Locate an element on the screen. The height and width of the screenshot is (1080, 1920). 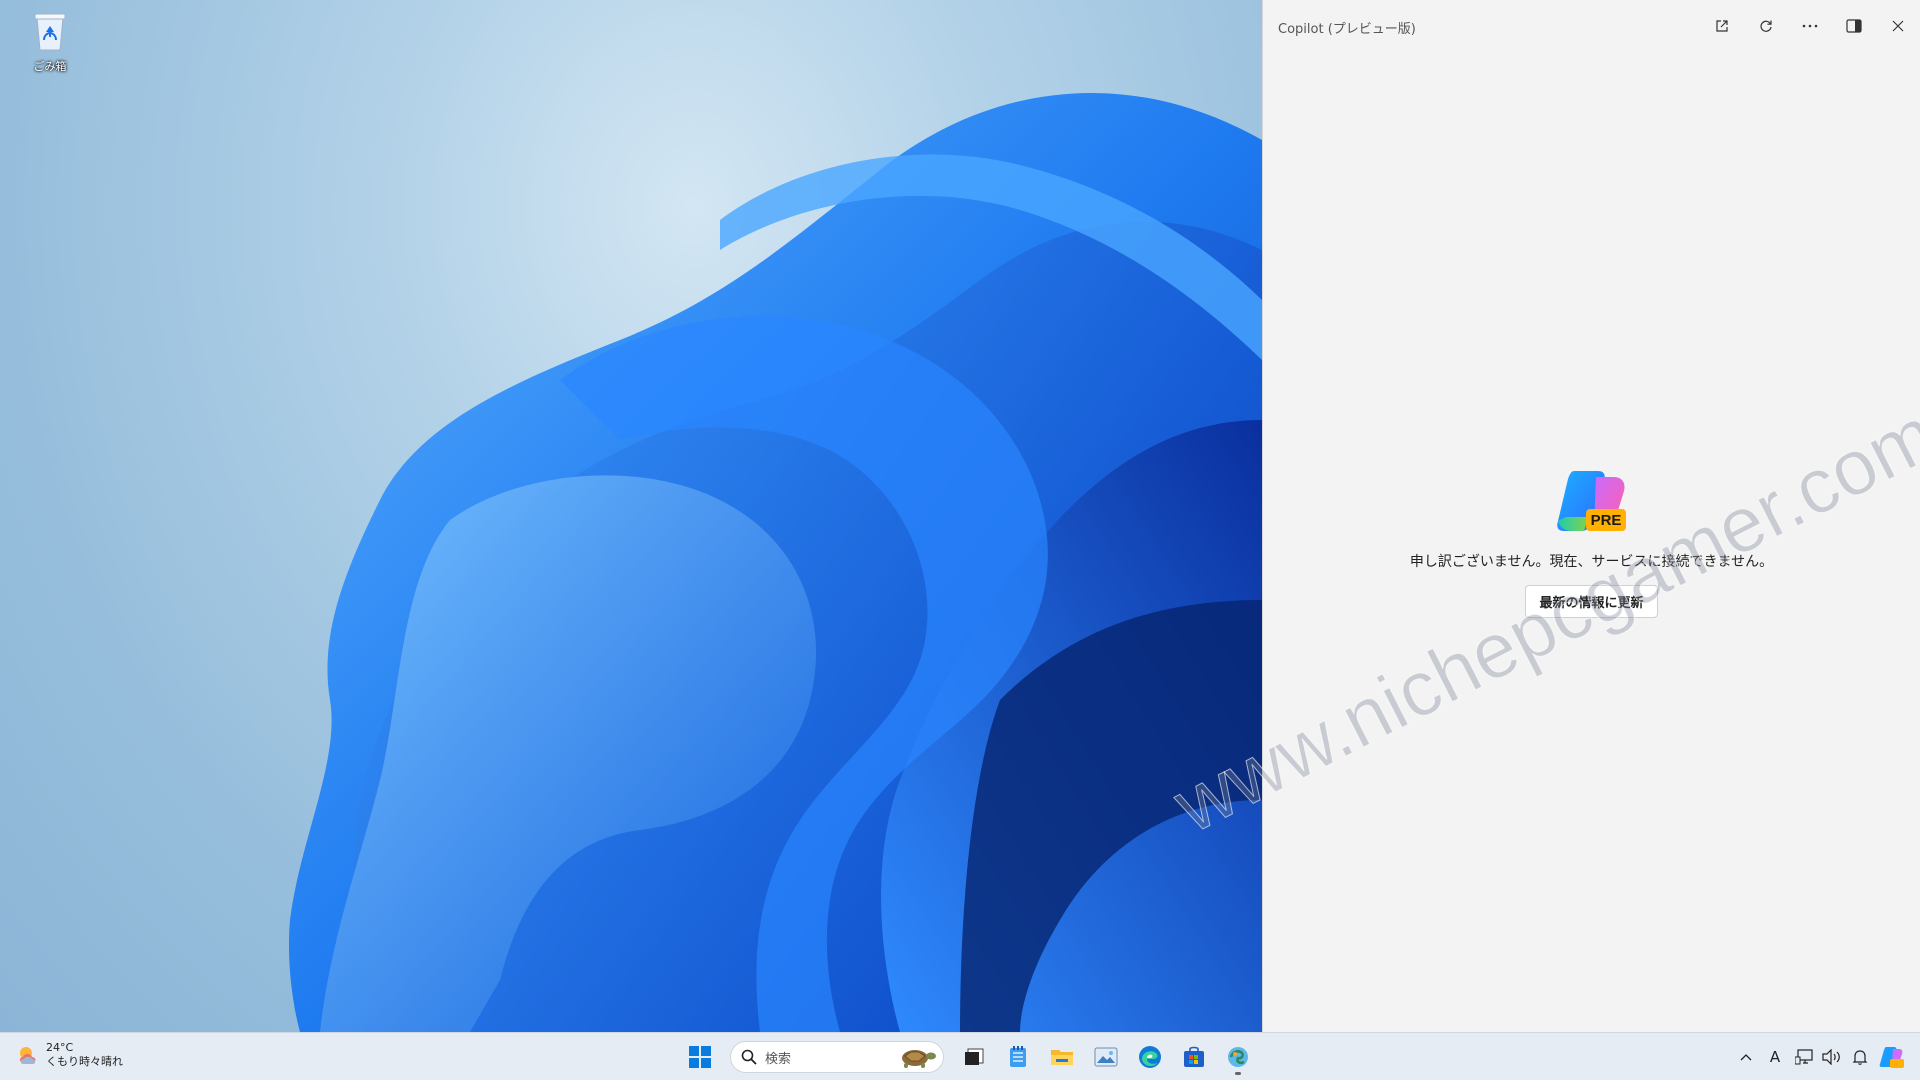
notepad-button is located at coordinates (1018, 1057).